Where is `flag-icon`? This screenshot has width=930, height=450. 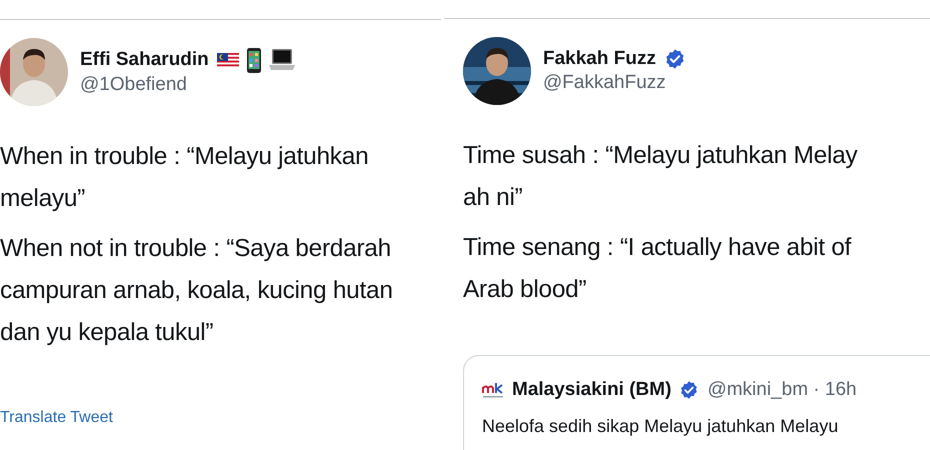 flag-icon is located at coordinates (227, 60).